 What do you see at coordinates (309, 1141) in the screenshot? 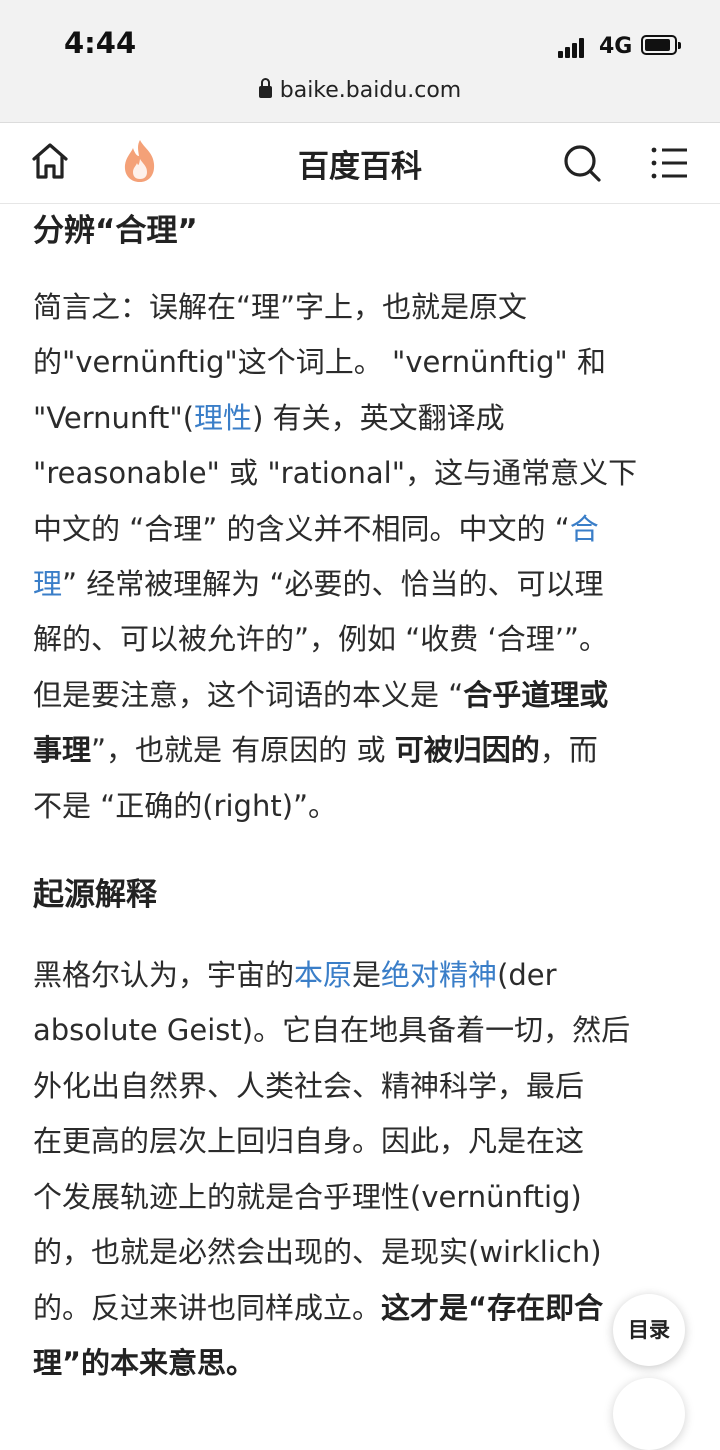
I see `paragraph-line: 在更高的层次上回归自身。因此，凡是在这` at bounding box center [309, 1141].